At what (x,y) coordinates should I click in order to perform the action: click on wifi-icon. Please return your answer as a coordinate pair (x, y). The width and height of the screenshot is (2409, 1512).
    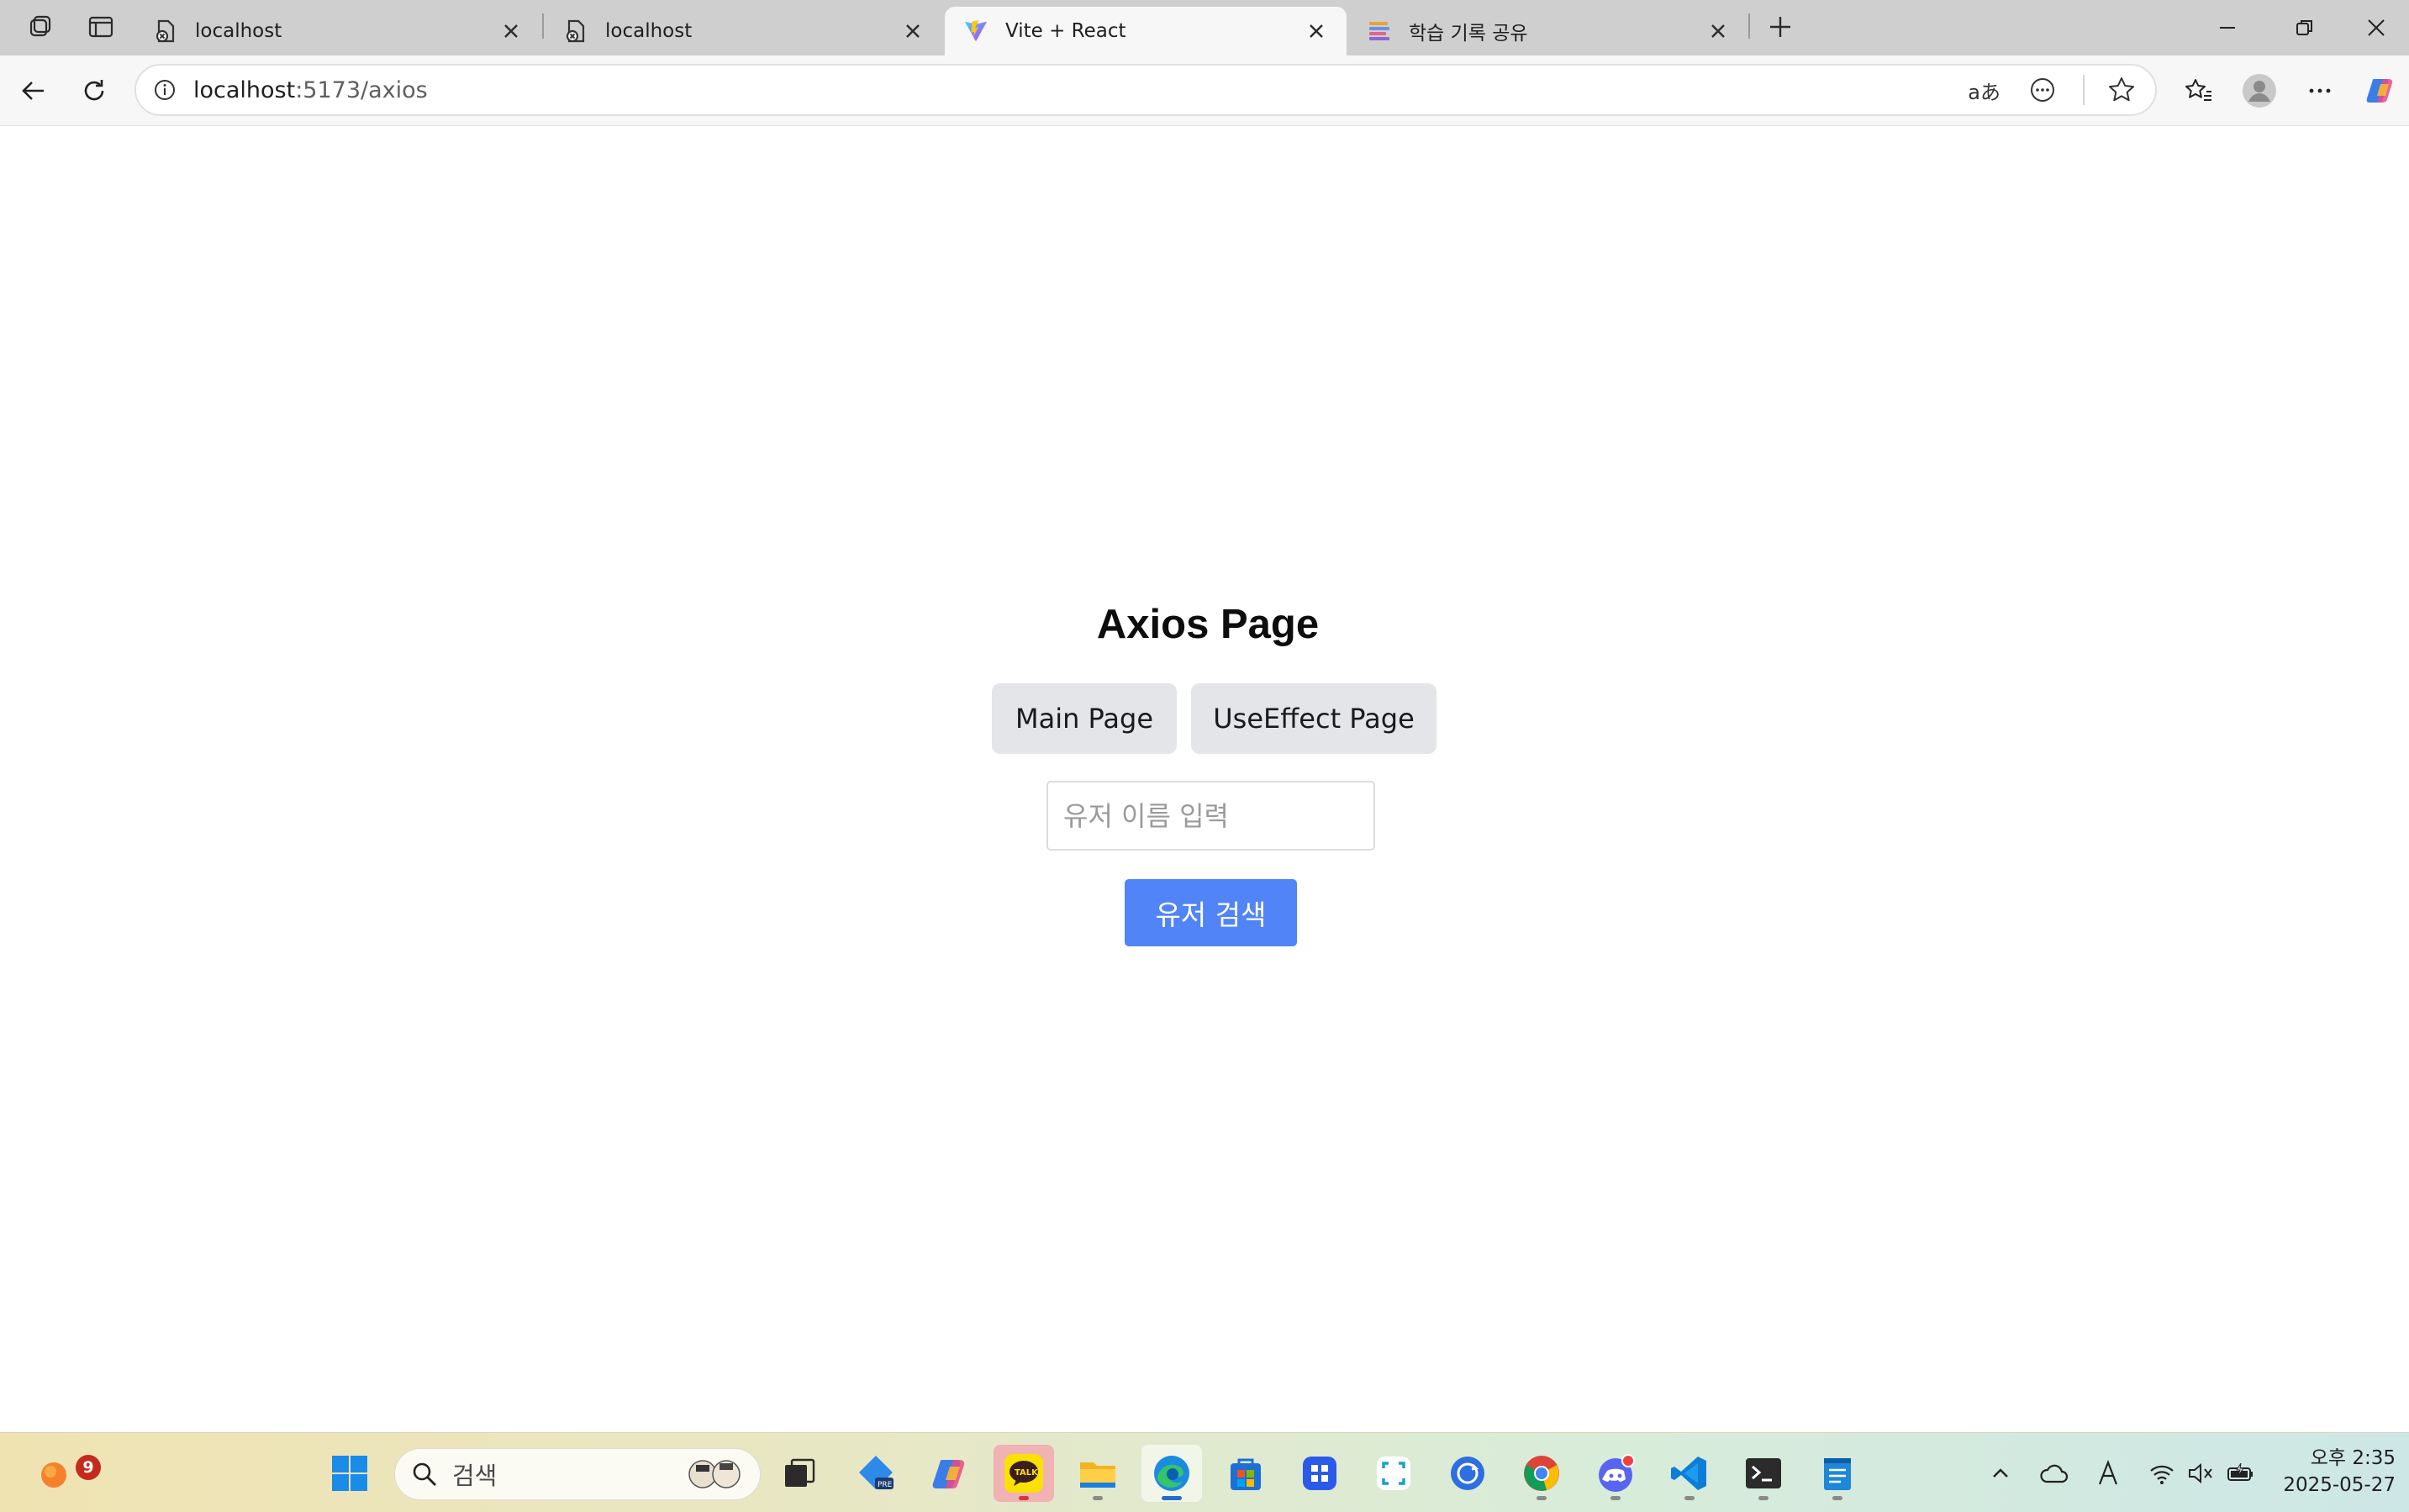
    Looking at the image, I should click on (2161, 1474).